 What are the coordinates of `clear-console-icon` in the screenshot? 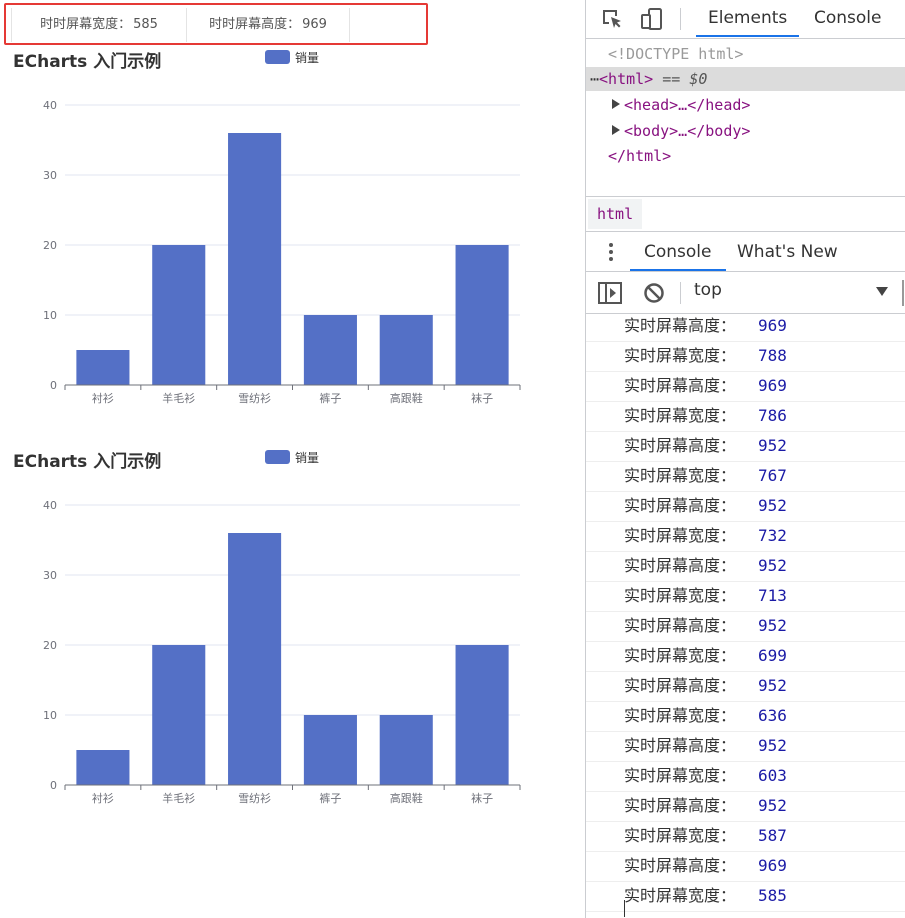 It's located at (654, 293).